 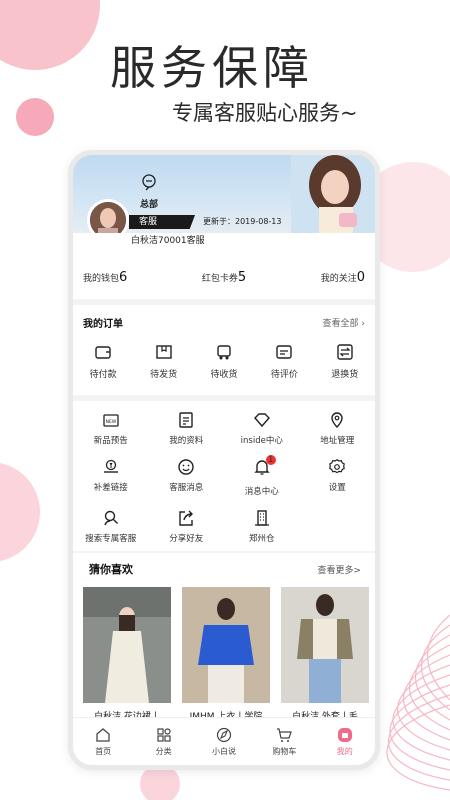 I want to click on tool-label: 客服消息, so click(x=186, y=488).